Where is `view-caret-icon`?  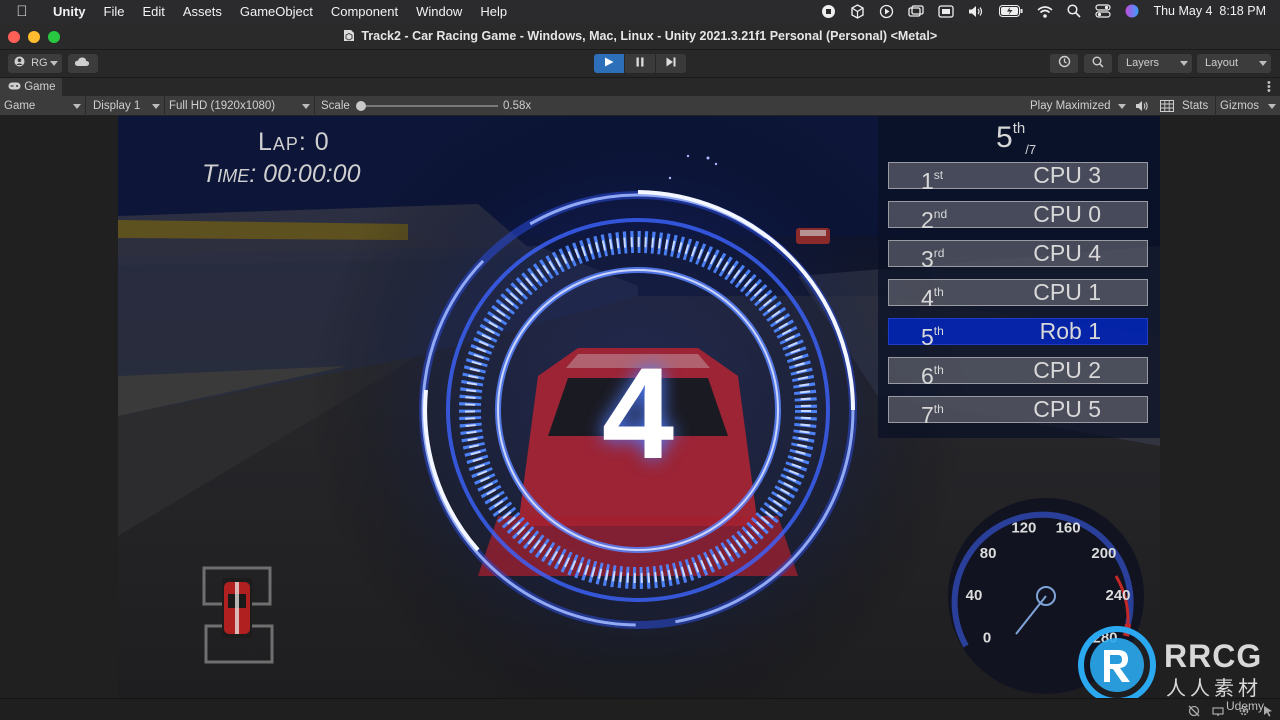
view-caret-icon is located at coordinates (77, 106).